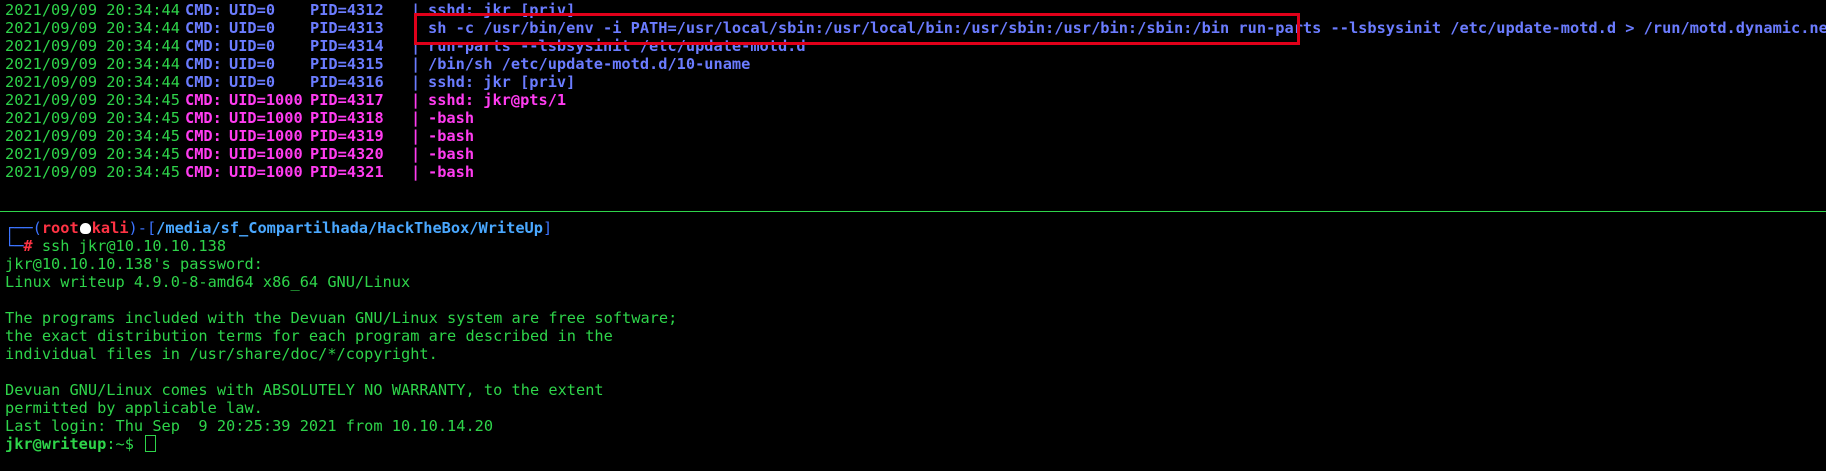  What do you see at coordinates (347, 10) in the screenshot?
I see `pid-value: PID=4312` at bounding box center [347, 10].